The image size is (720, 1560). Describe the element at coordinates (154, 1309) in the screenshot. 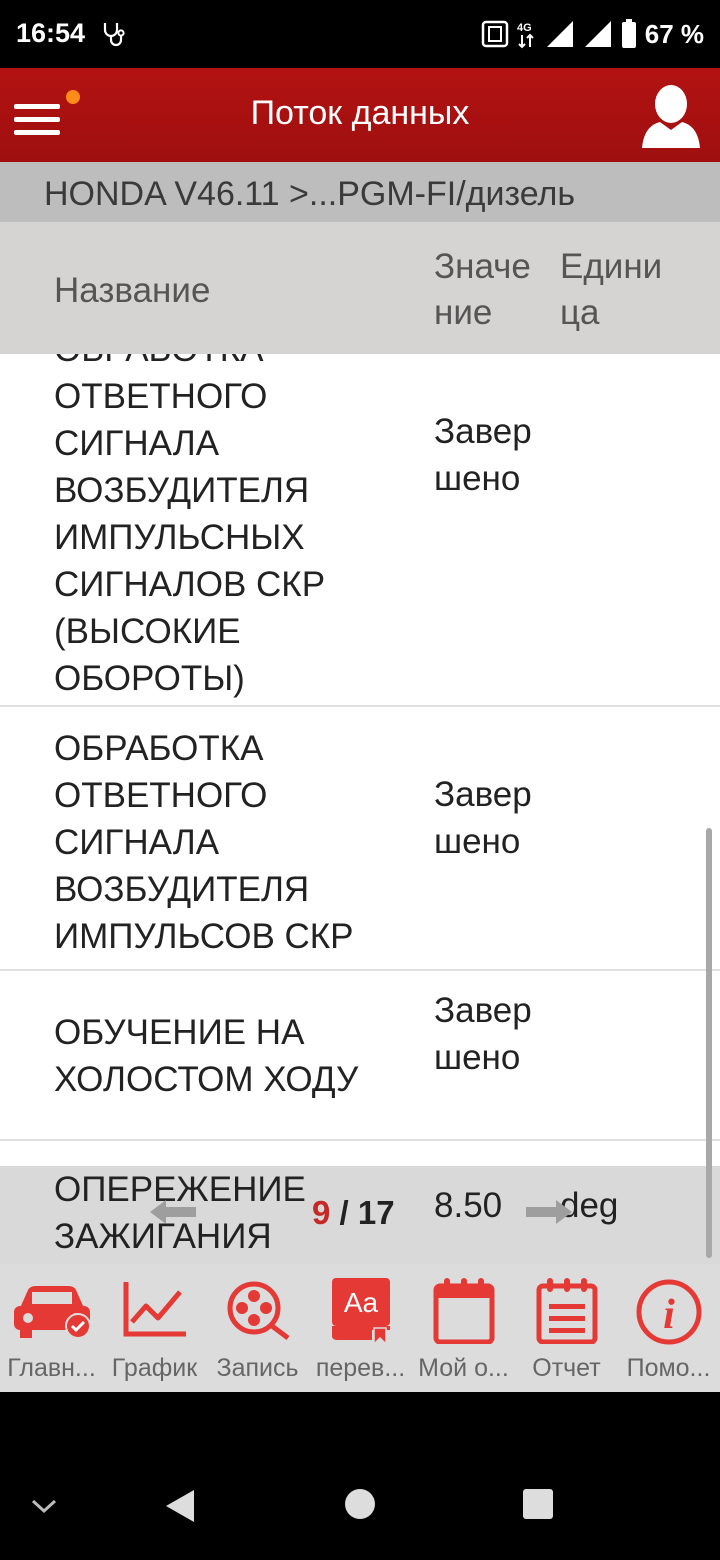

I see `line-chart-icon` at that location.